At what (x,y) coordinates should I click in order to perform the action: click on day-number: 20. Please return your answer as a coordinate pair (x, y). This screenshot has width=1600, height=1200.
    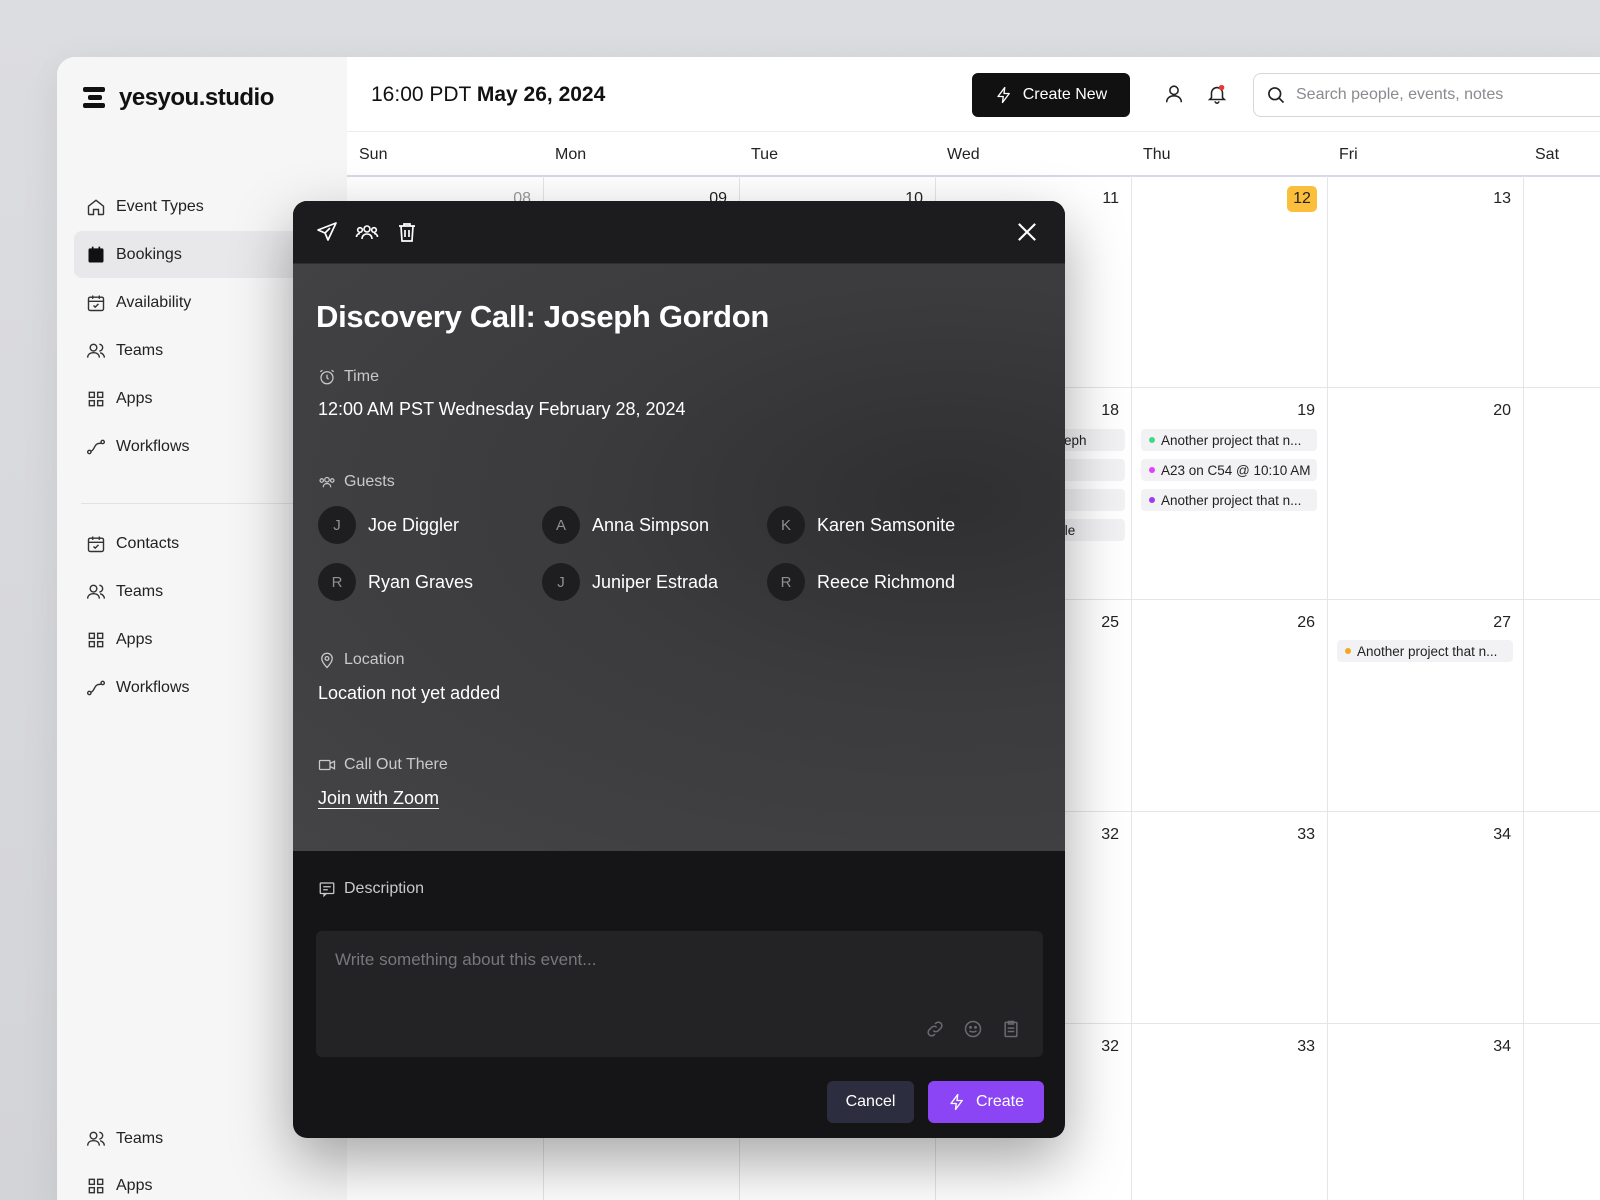
    Looking at the image, I should click on (1491, 411).